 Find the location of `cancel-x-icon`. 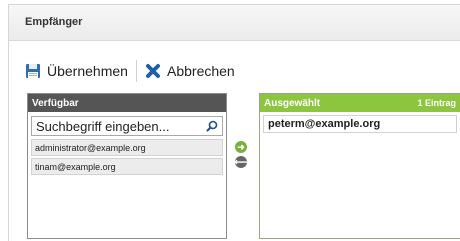

cancel-x-icon is located at coordinates (153, 71).